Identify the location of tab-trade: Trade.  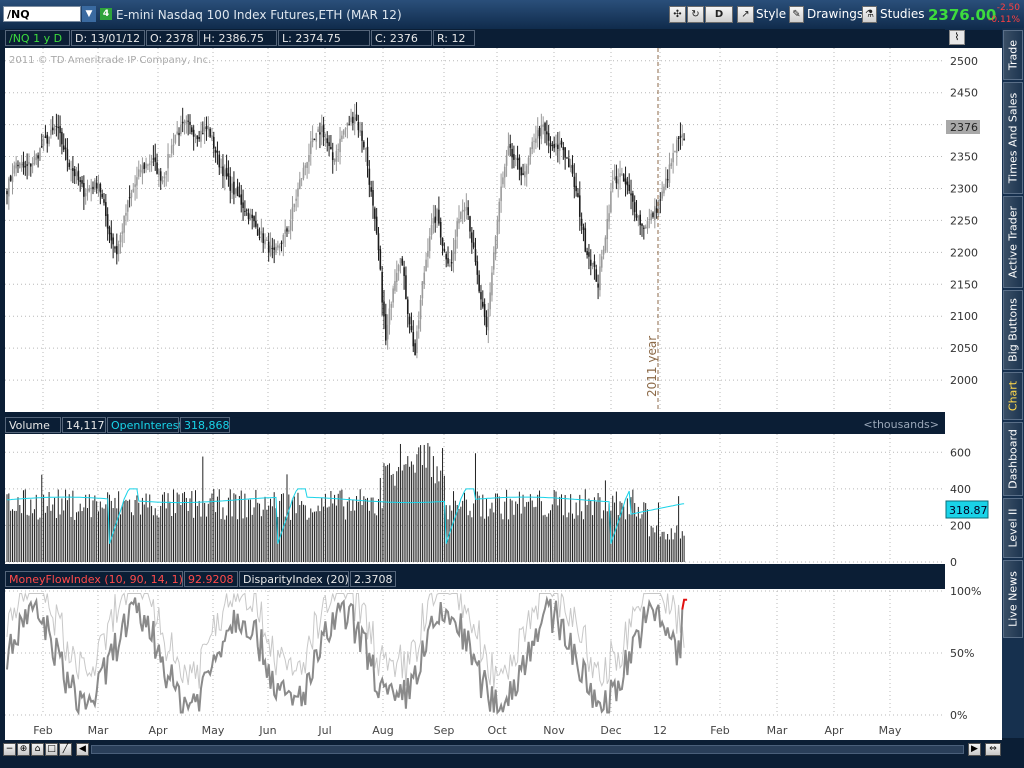
(1013, 55).